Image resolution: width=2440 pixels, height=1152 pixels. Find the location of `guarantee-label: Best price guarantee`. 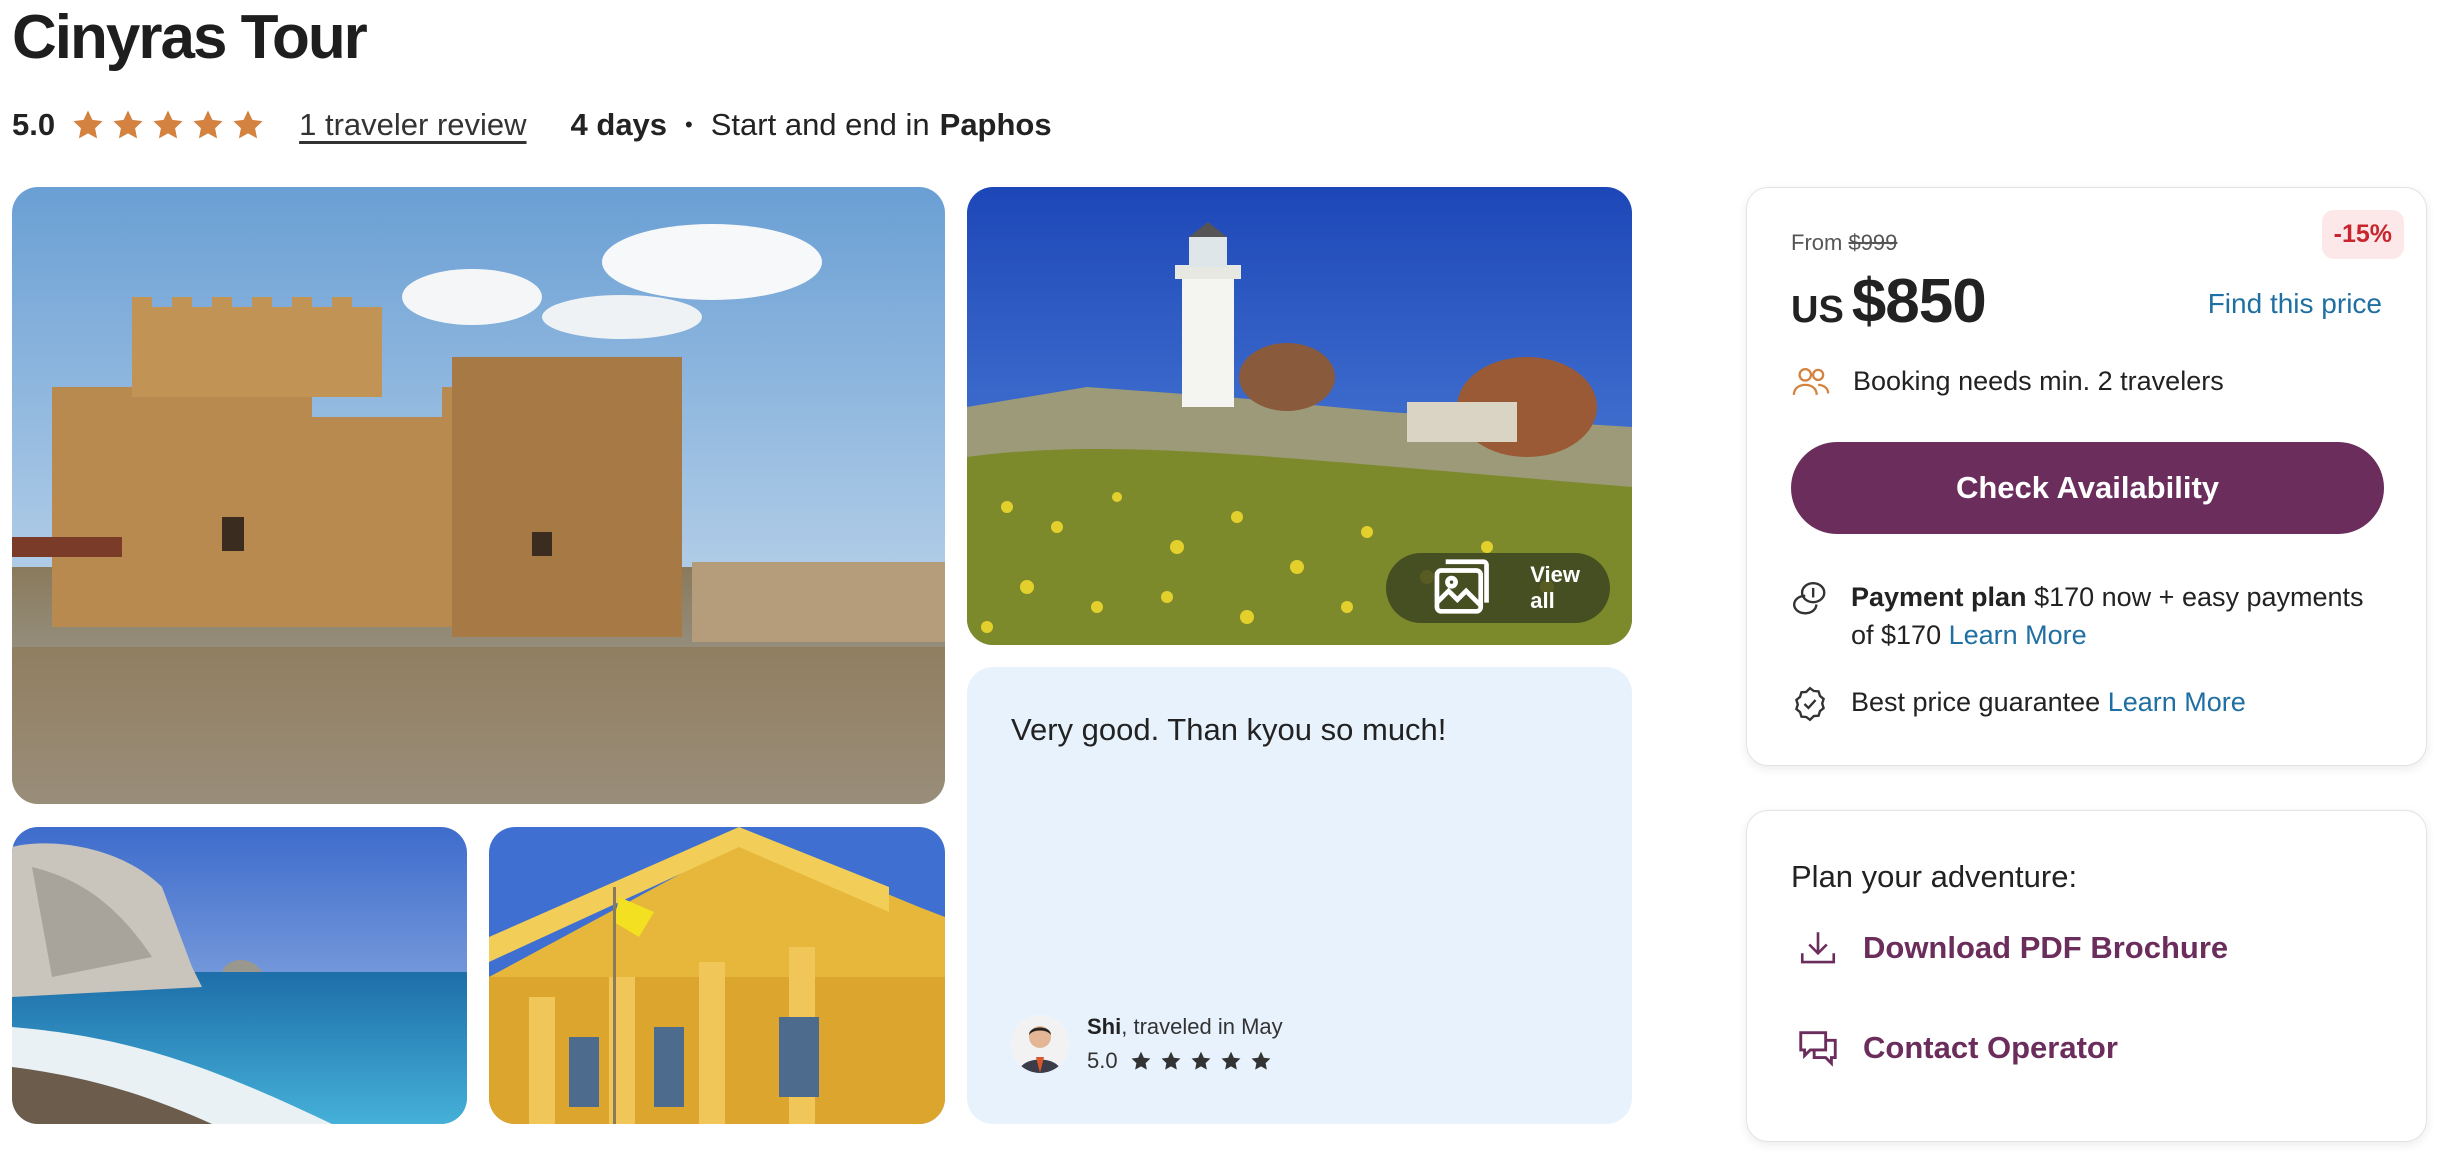

guarantee-label: Best price guarantee is located at coordinates (1976, 702).